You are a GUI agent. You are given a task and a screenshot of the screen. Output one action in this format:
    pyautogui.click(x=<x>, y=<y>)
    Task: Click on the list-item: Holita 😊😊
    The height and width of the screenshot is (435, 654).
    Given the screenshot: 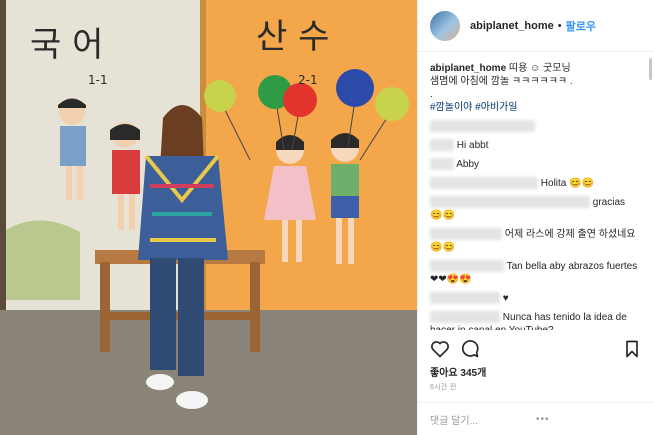 What is the action you would take?
    pyautogui.click(x=536, y=183)
    